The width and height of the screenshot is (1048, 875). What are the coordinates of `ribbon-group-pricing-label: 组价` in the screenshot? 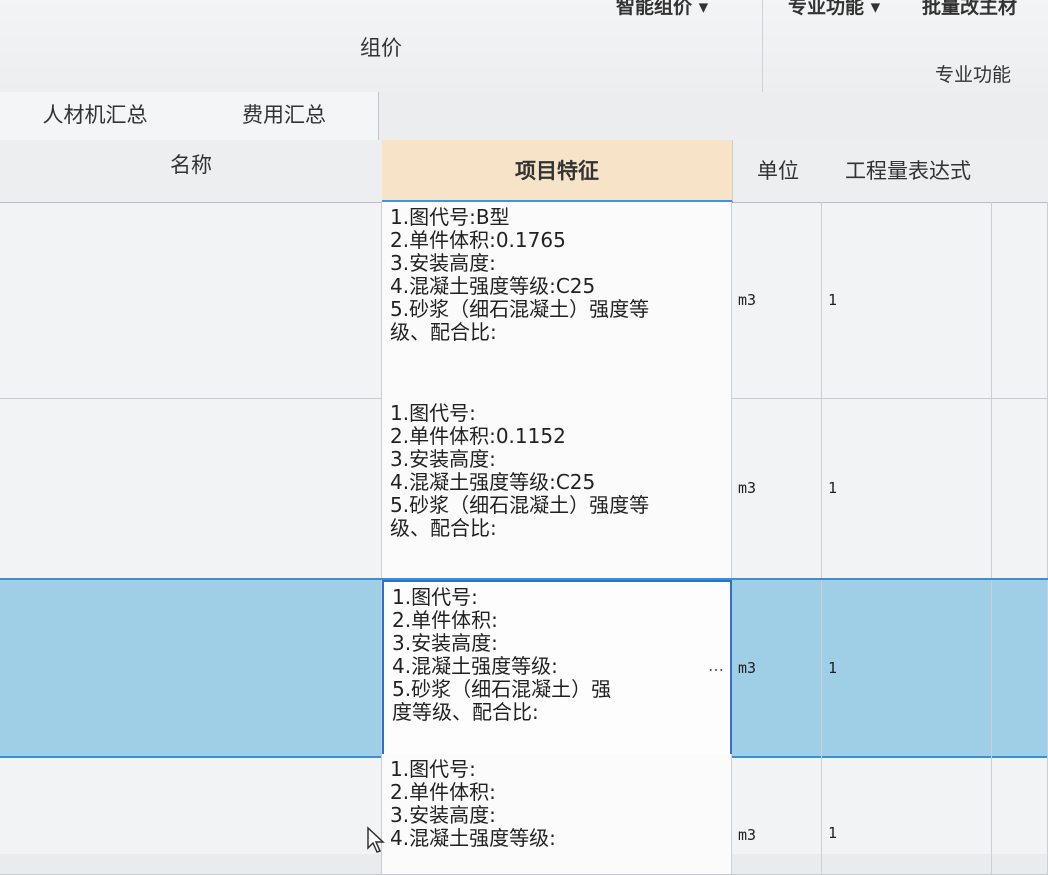 It's located at (381, 48).